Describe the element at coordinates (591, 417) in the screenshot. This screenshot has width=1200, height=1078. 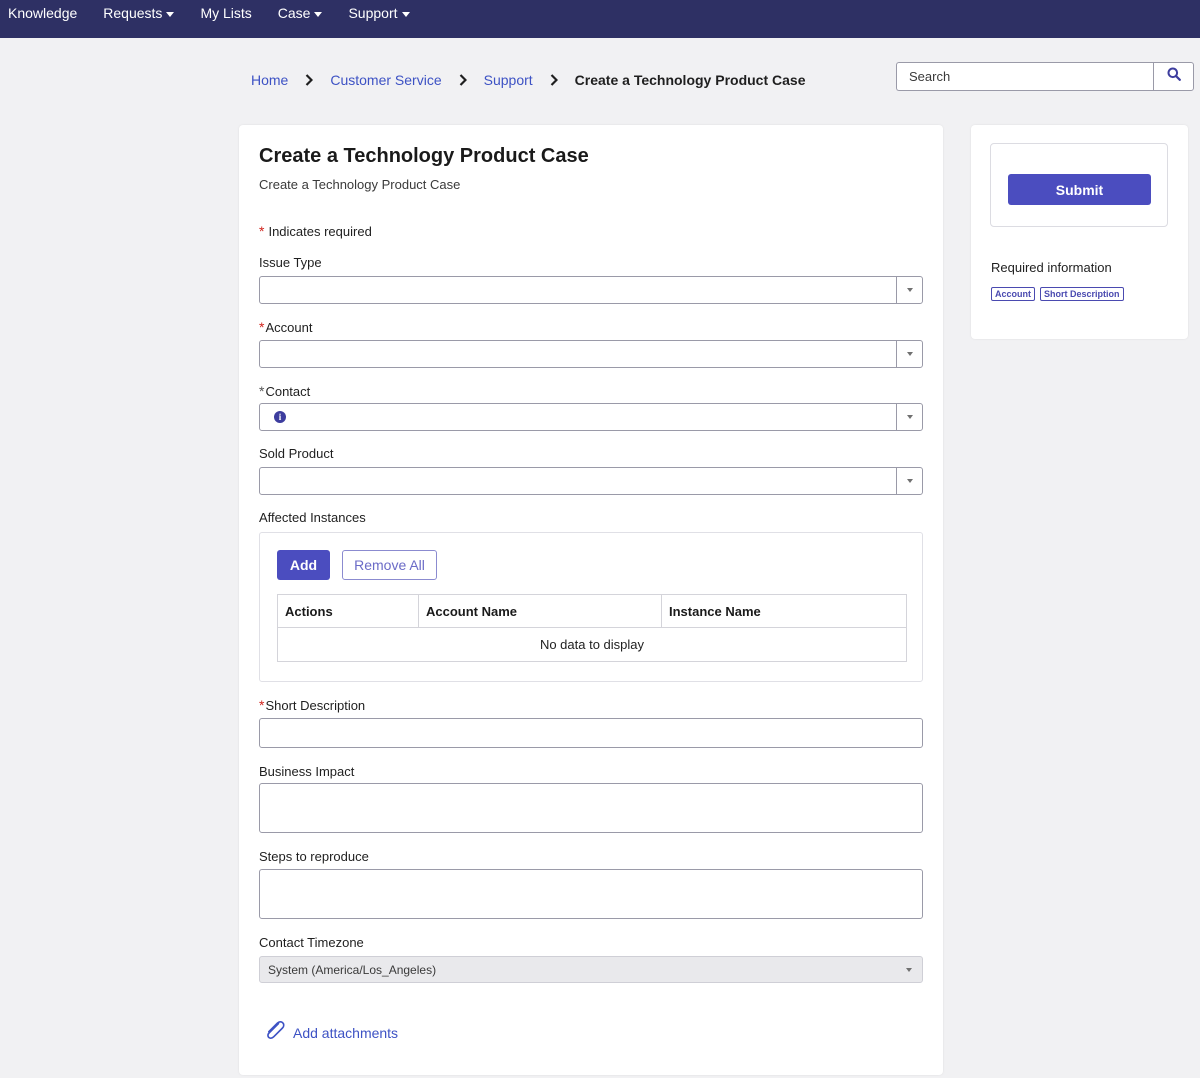
I see `contact-select: i` at that location.